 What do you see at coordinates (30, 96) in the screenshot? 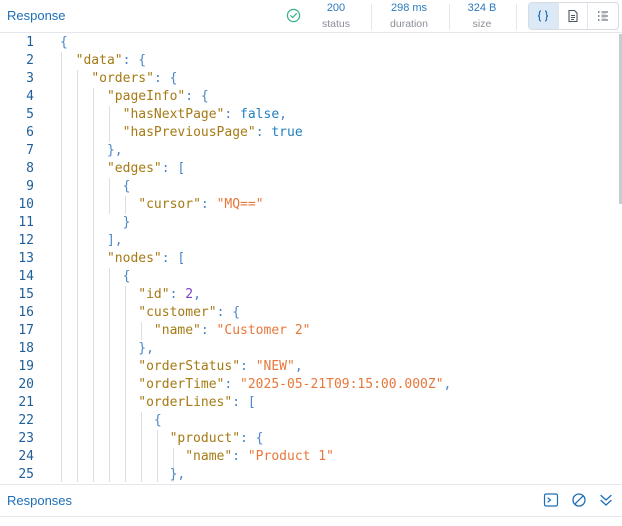
I see `line-number: 4` at bounding box center [30, 96].